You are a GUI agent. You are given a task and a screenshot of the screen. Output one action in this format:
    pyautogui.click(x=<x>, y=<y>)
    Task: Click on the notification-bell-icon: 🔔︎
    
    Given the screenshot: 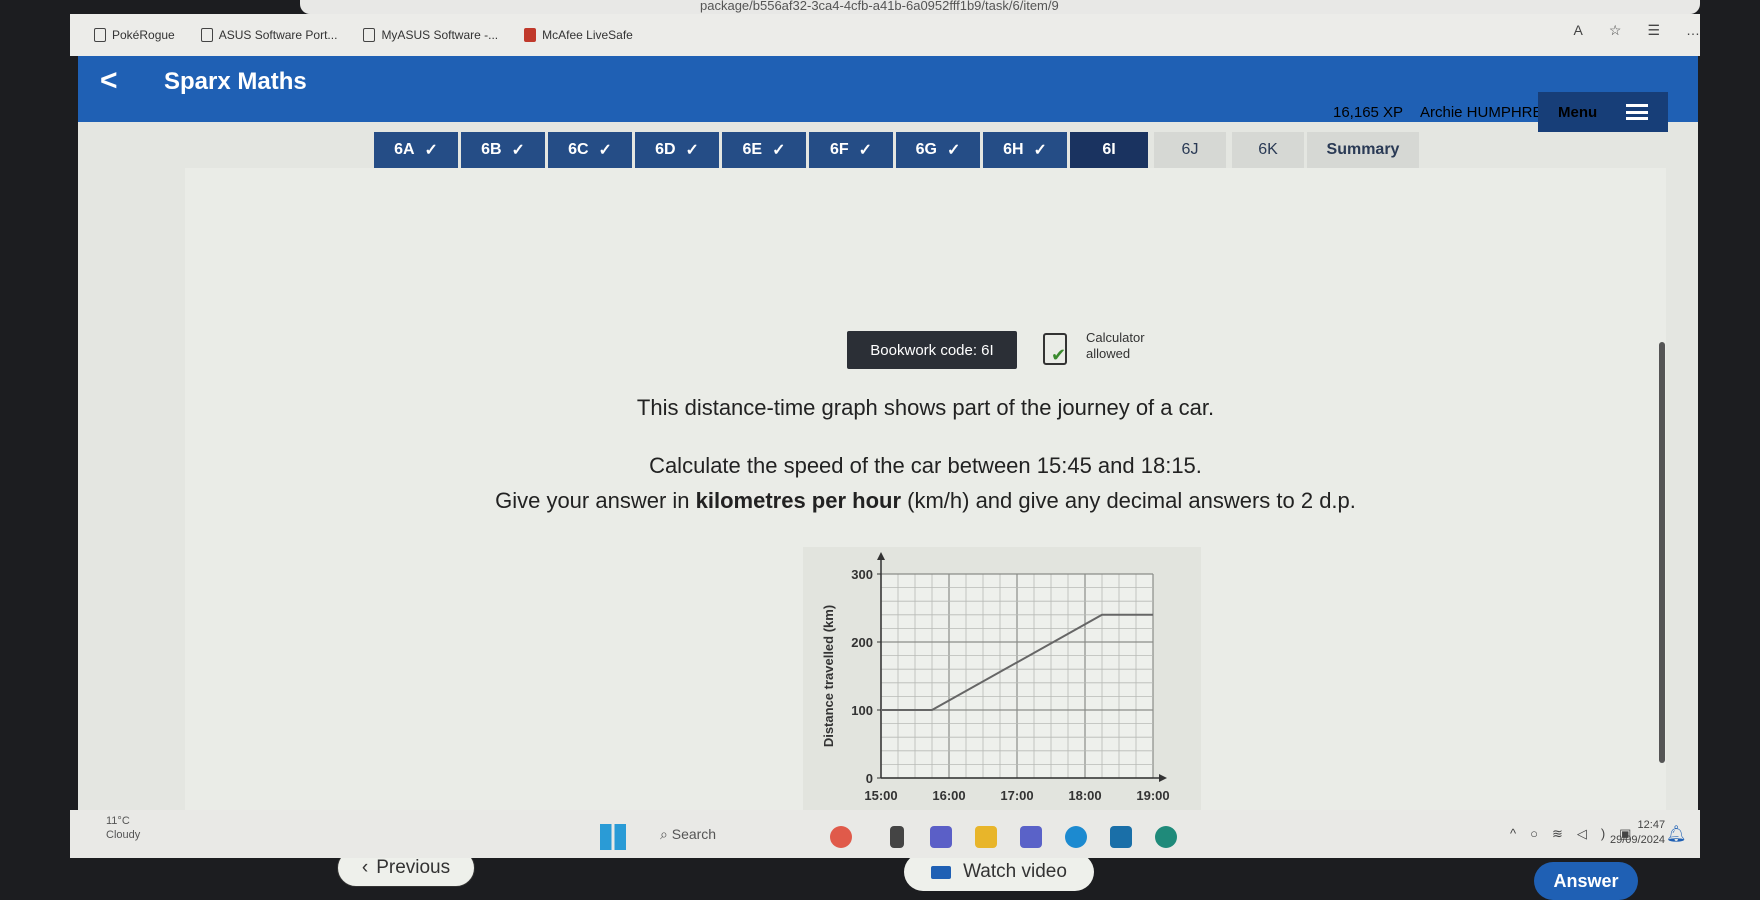 What is the action you would take?
    pyautogui.click(x=1676, y=834)
    